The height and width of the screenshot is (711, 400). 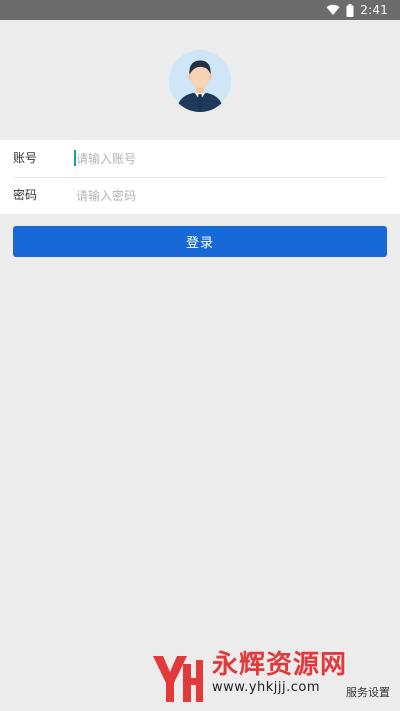 I want to click on watermark-text: 永辉资源网 www.yhkjjj.com, so click(x=279, y=673).